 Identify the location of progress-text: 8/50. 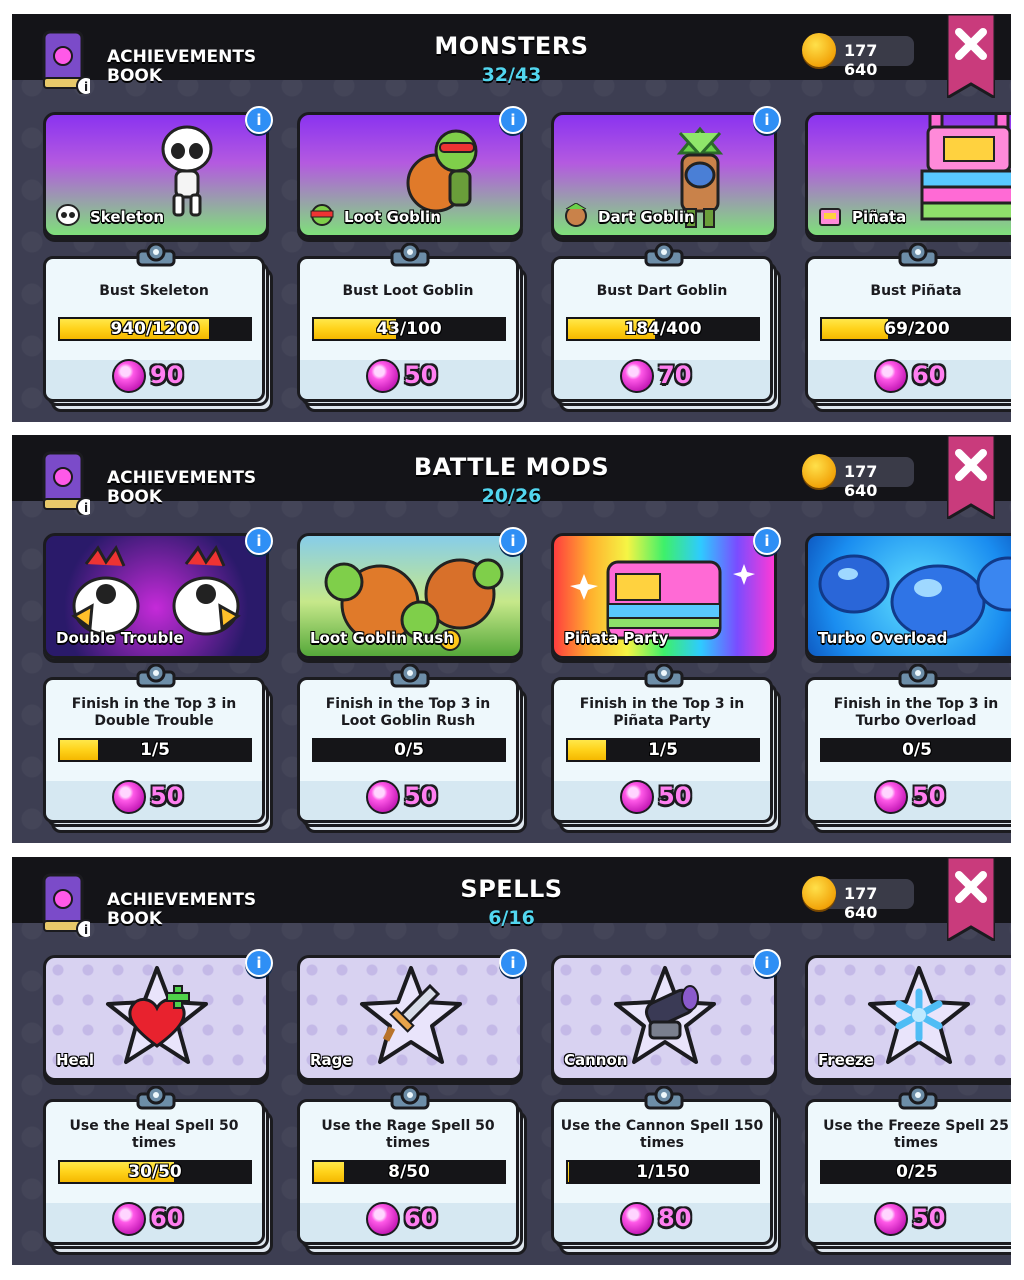
(409, 1172).